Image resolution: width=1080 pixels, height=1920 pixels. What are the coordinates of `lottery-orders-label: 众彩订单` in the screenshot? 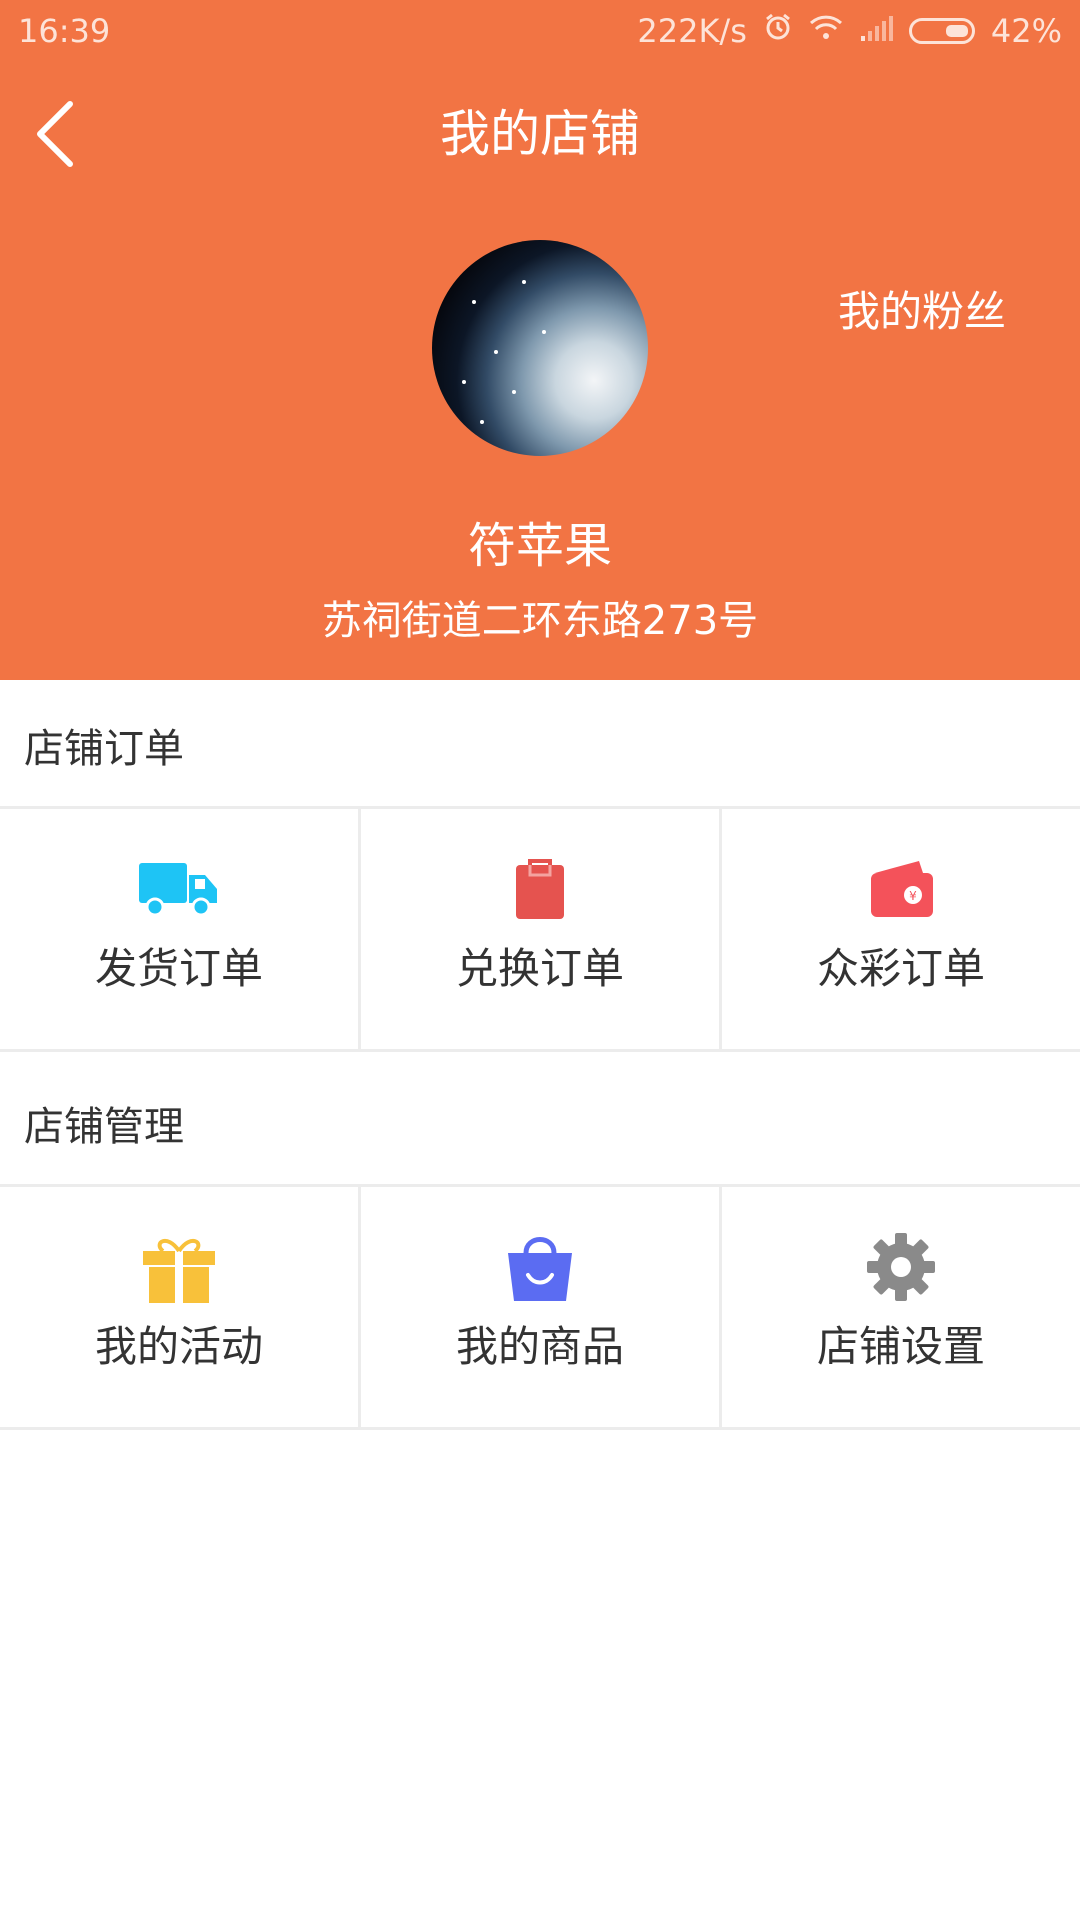 It's located at (900, 968).